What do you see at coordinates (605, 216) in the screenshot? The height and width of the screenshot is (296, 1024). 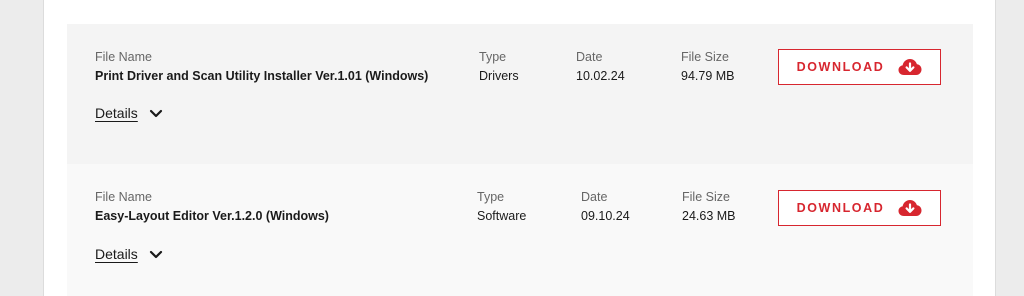 I see `date-value: 09.10.24` at bounding box center [605, 216].